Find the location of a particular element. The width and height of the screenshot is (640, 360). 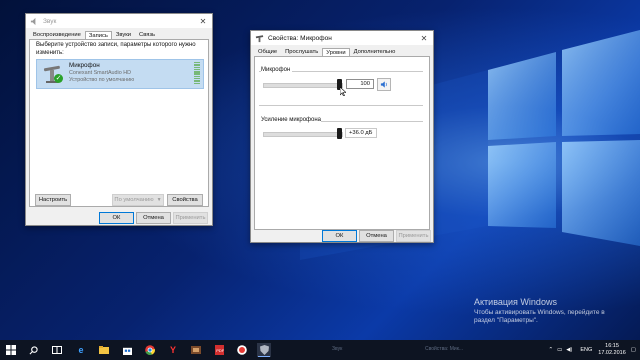

pdf-icon: PDF is located at coordinates (219, 350).